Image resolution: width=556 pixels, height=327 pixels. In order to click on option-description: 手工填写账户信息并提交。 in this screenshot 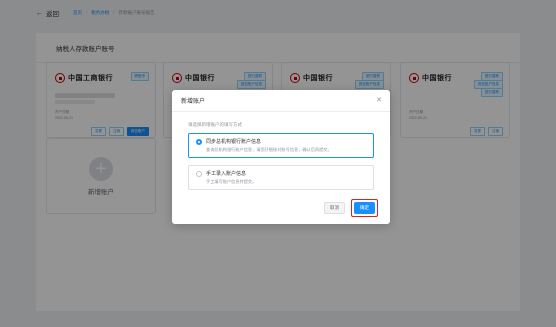, I will do `click(231, 181)`.